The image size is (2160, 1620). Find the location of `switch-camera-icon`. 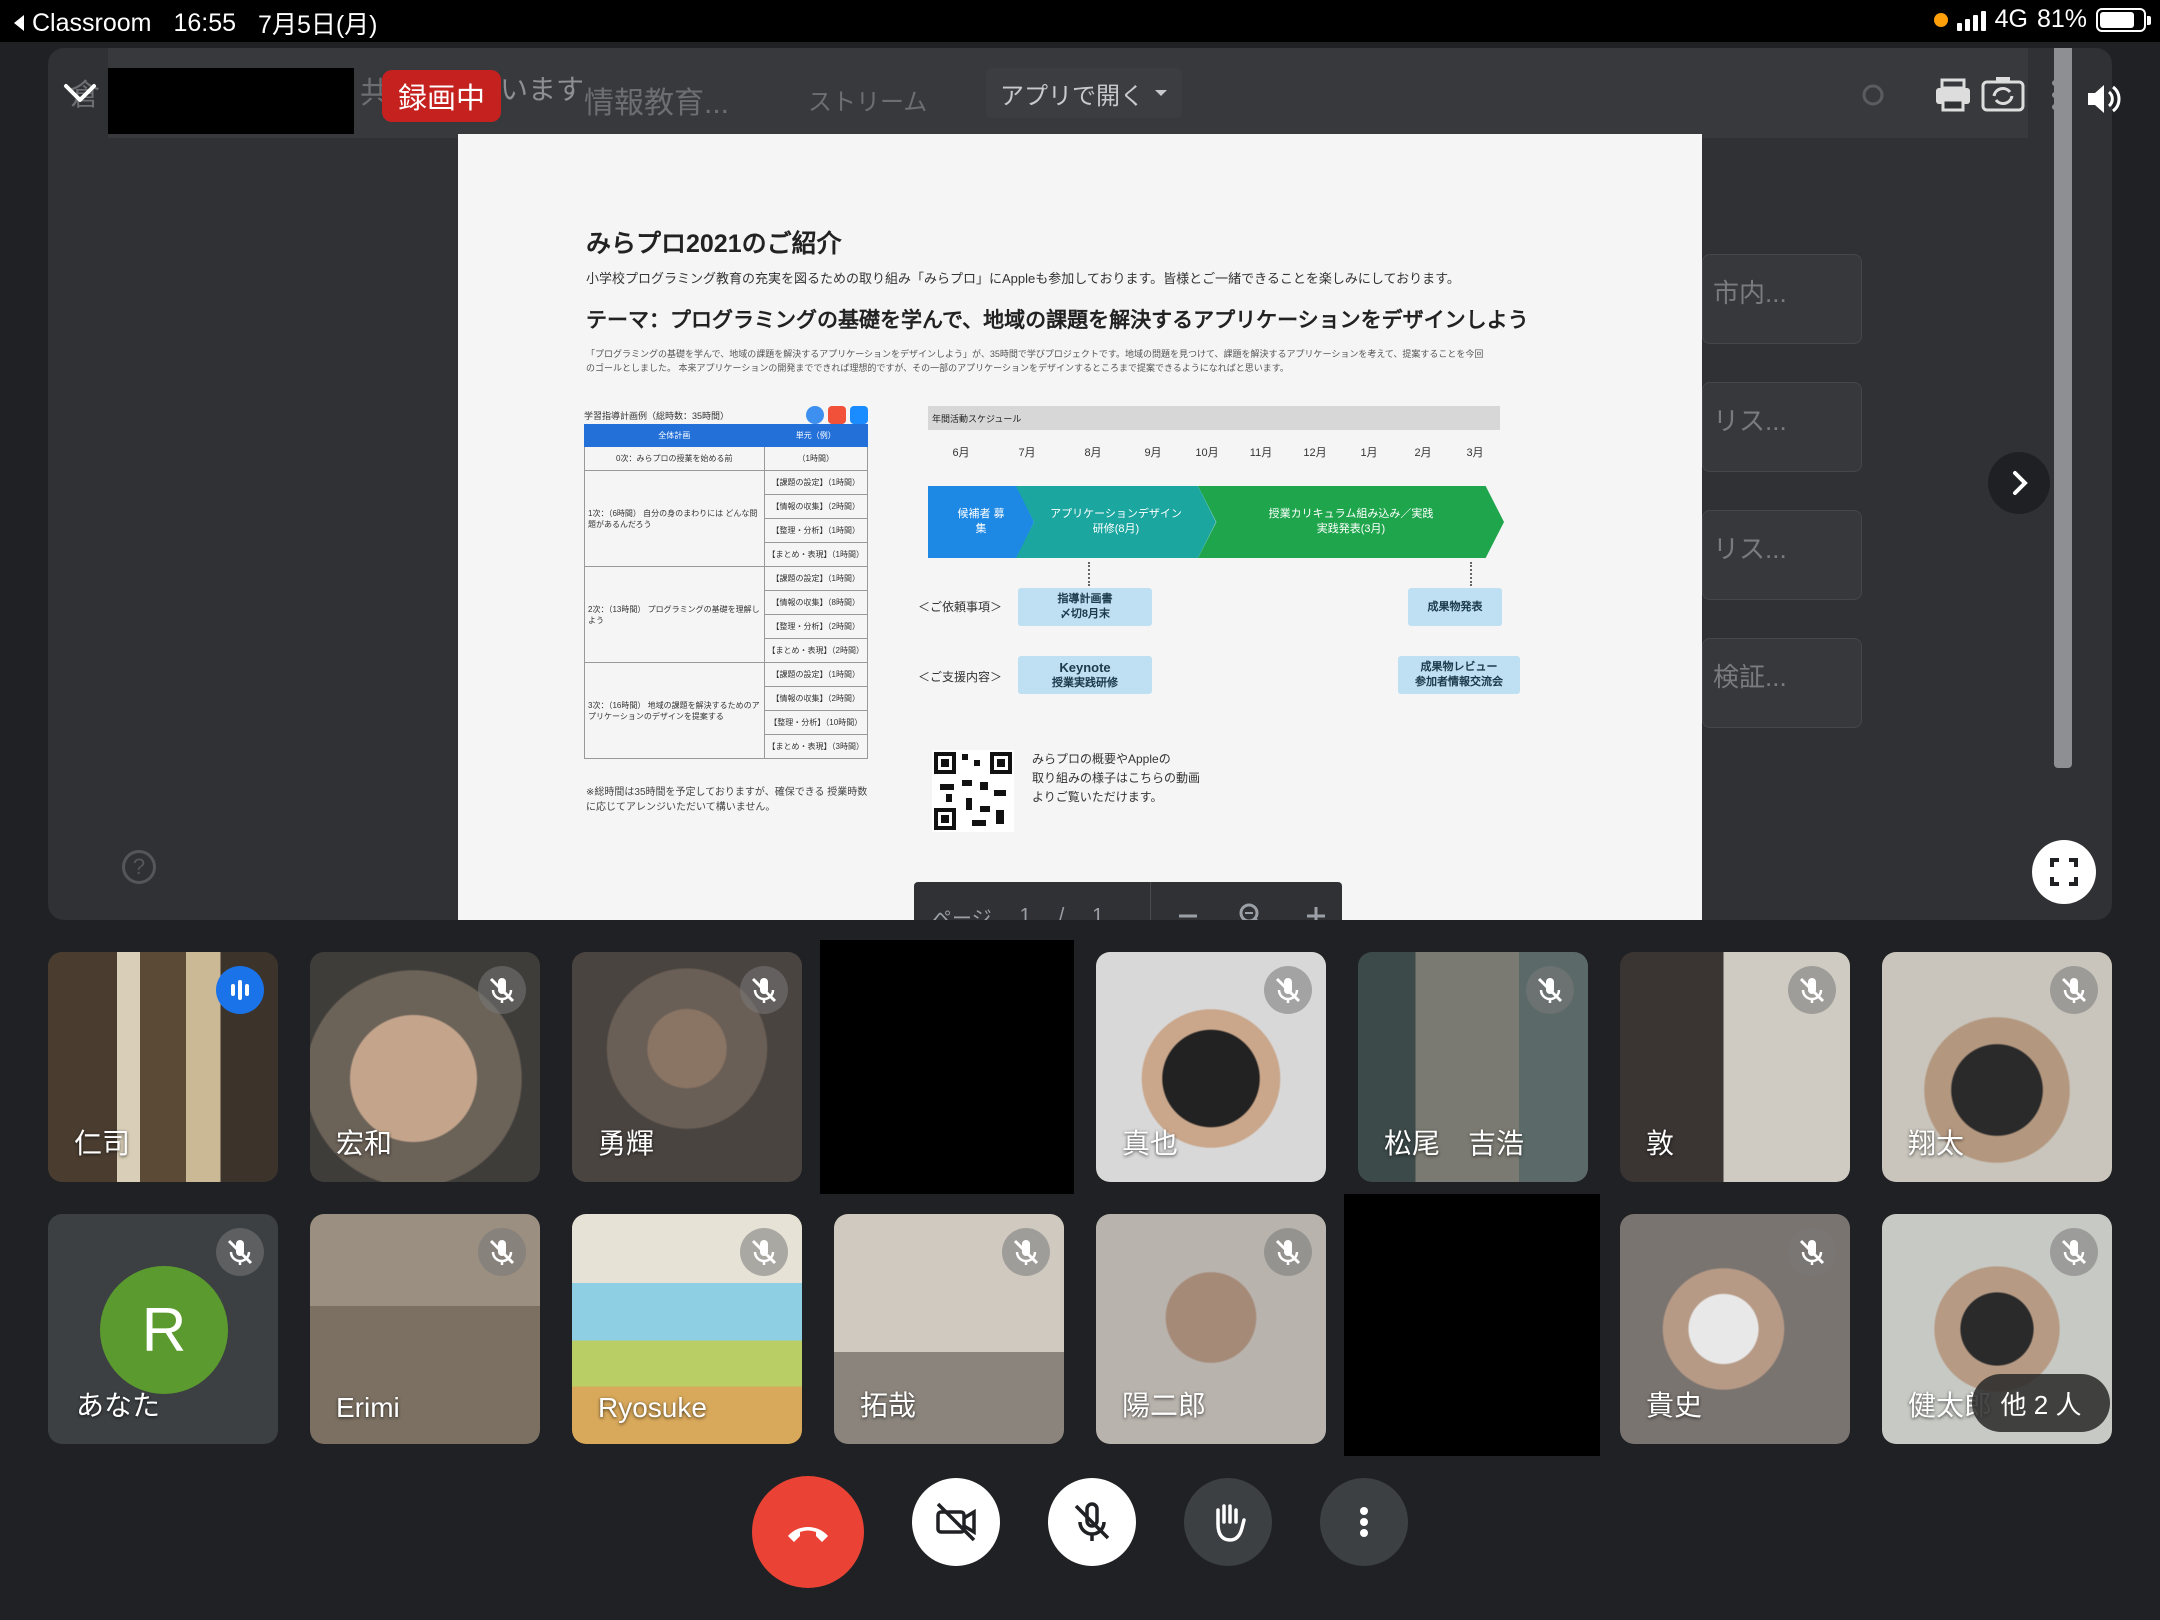

switch-camera-icon is located at coordinates (2003, 95).